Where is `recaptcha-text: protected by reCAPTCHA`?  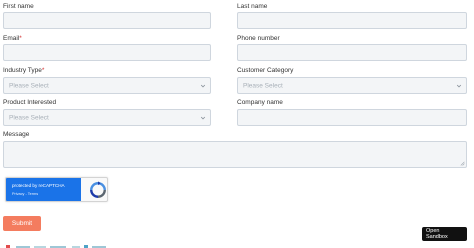 recaptcha-text: protected by reCAPTCHA is located at coordinates (38, 185).